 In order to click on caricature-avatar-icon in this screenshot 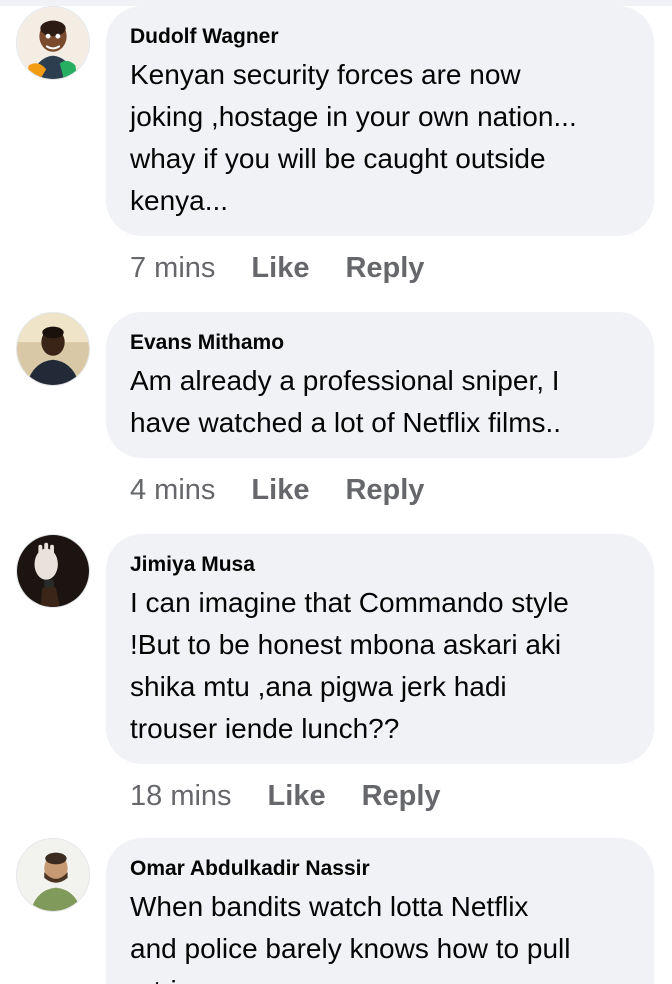, I will do `click(53, 43)`.